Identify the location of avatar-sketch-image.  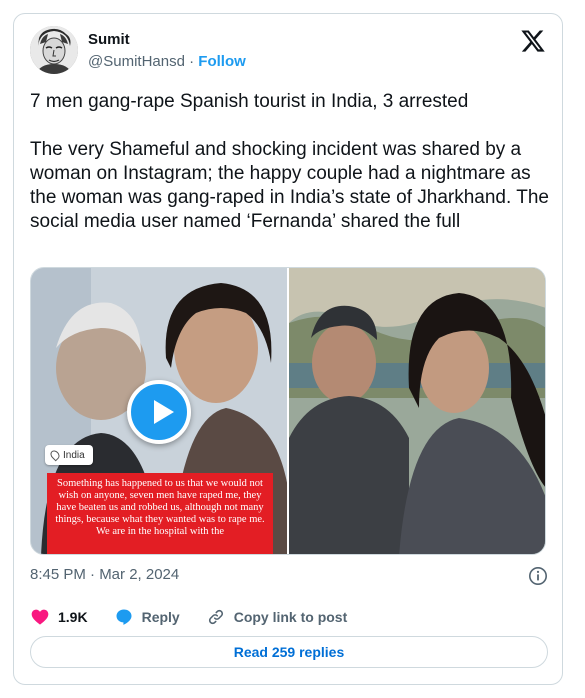
(54, 50).